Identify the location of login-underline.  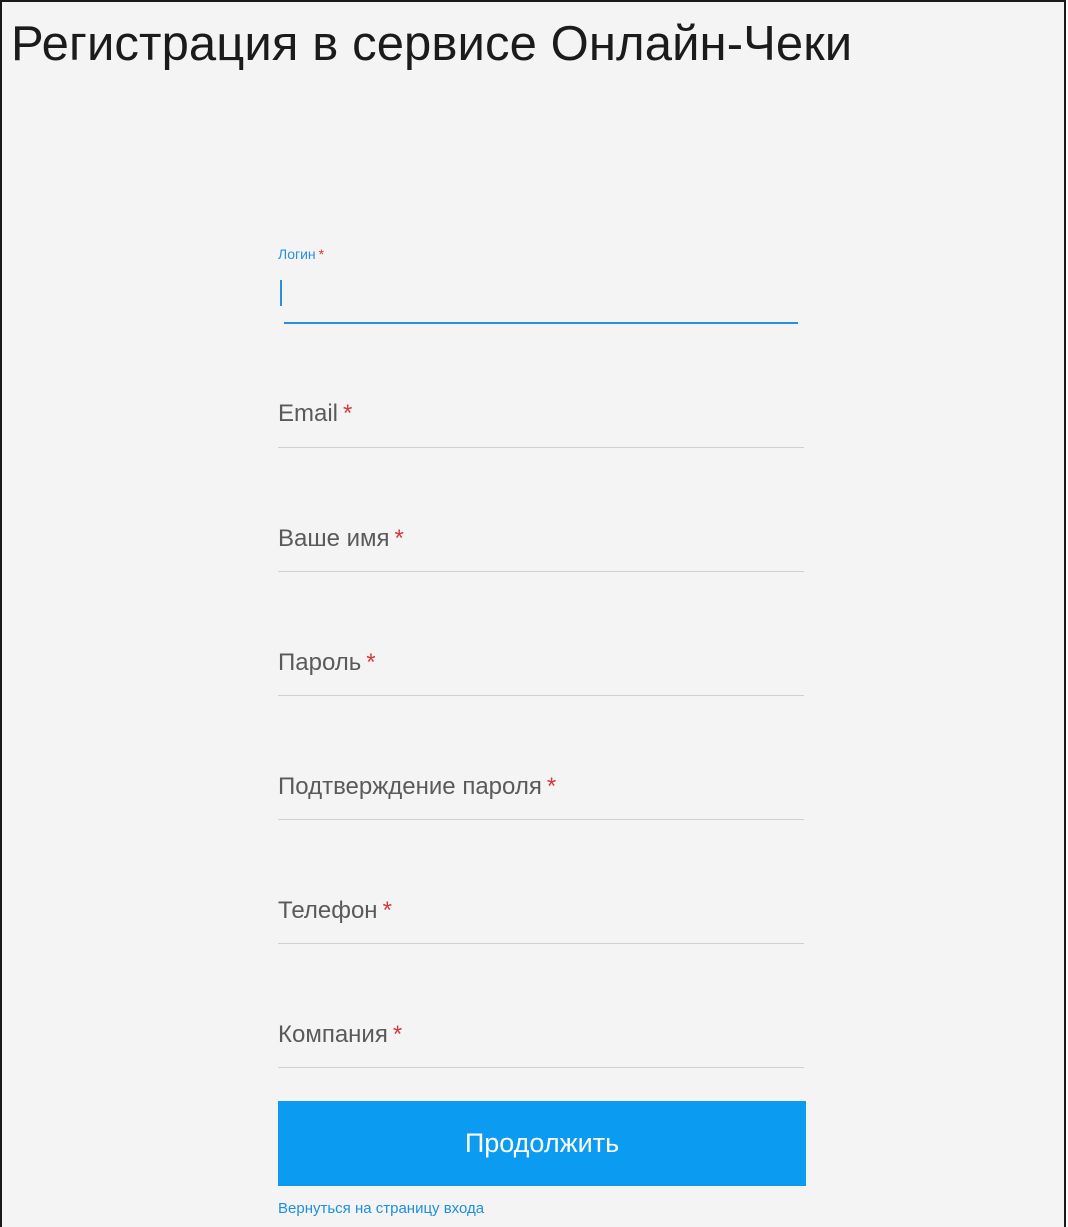
(541, 323).